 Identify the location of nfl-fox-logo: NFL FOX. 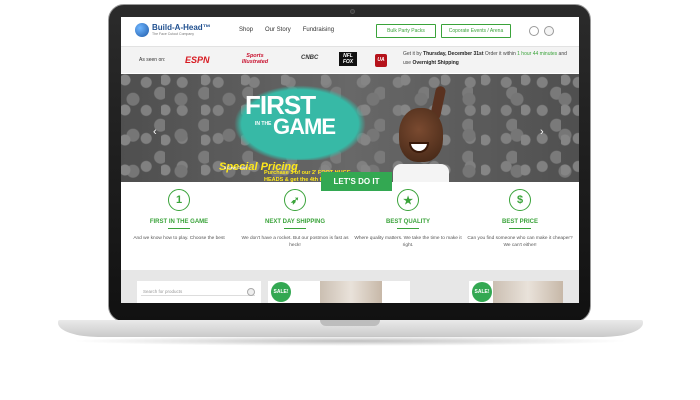
(348, 59).